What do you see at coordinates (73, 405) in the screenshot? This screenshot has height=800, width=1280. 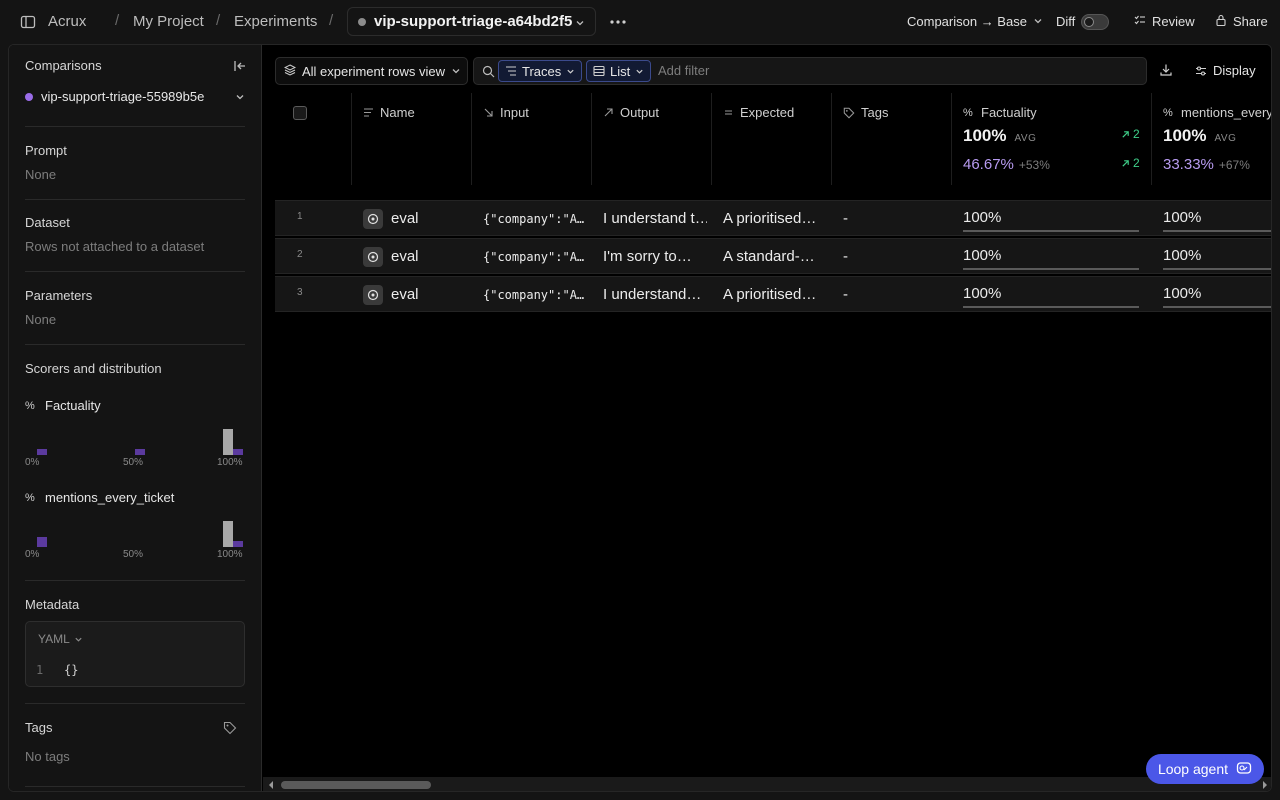 I see `scorer-name: Factuality` at bounding box center [73, 405].